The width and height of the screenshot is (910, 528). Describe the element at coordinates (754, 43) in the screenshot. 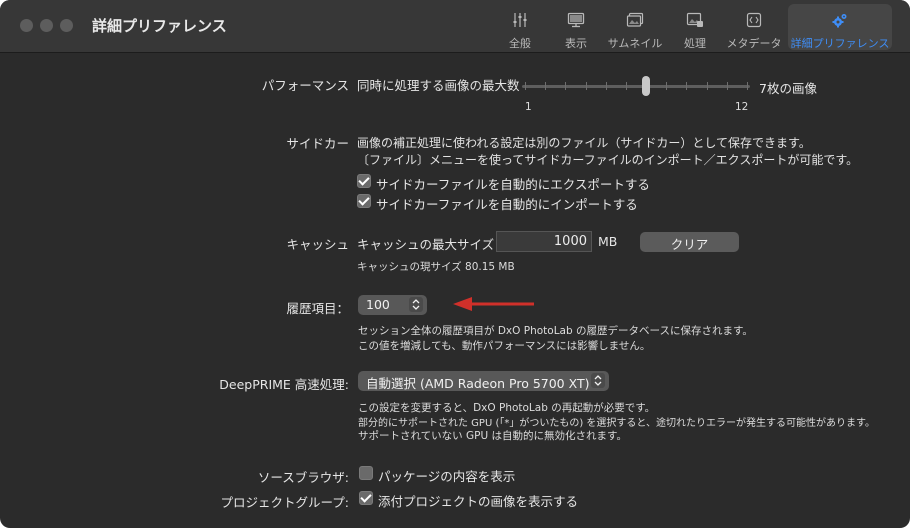

I see `tab-metadata-label: メタデータ` at that location.